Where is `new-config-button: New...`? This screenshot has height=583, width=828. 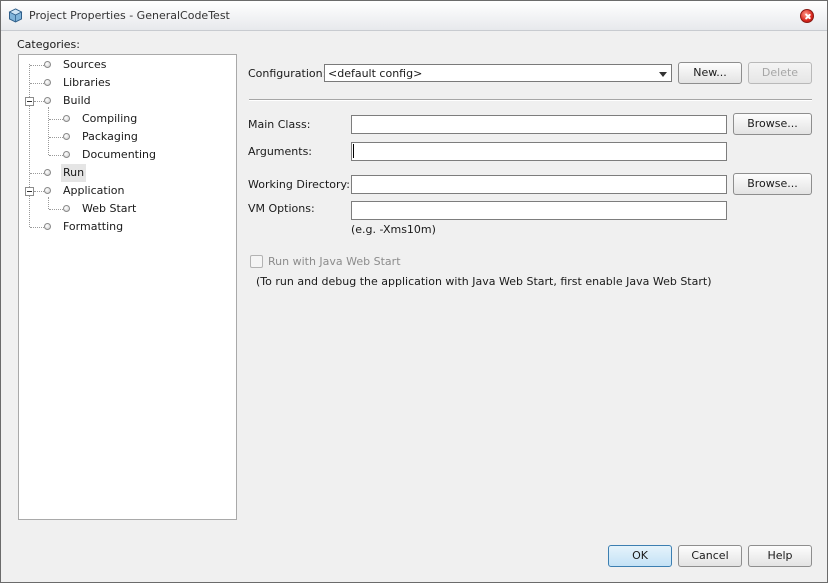 new-config-button: New... is located at coordinates (710, 73).